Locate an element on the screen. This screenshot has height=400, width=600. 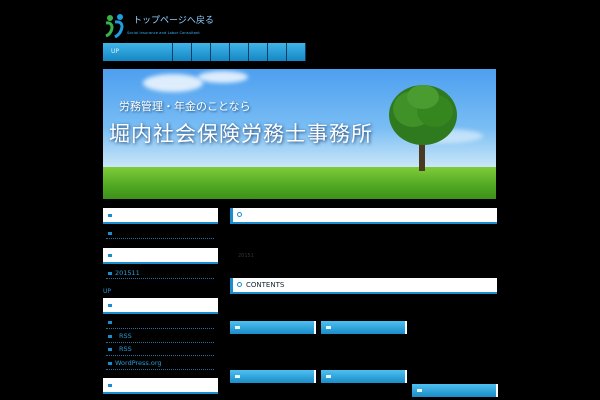
contents-heading: CONTENTS is located at coordinates (363, 286).